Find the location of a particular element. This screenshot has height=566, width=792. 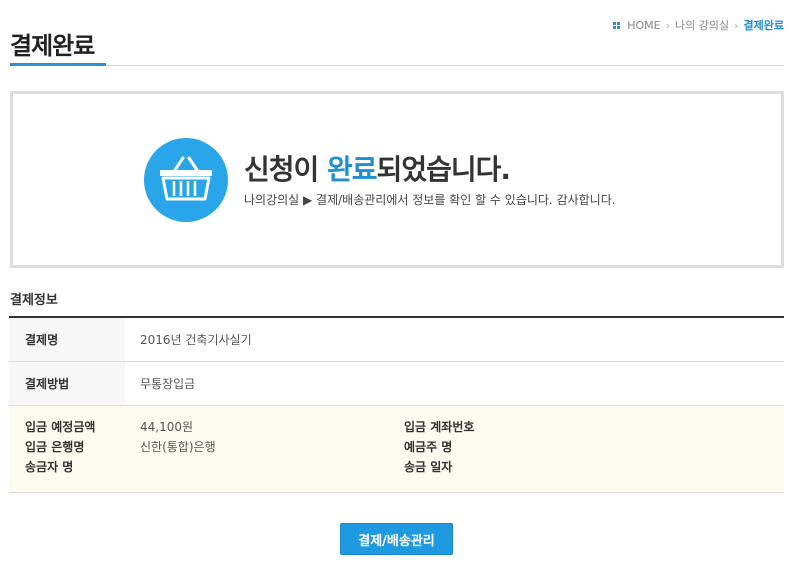

row-value: 무통장입금 is located at coordinates (168, 384).